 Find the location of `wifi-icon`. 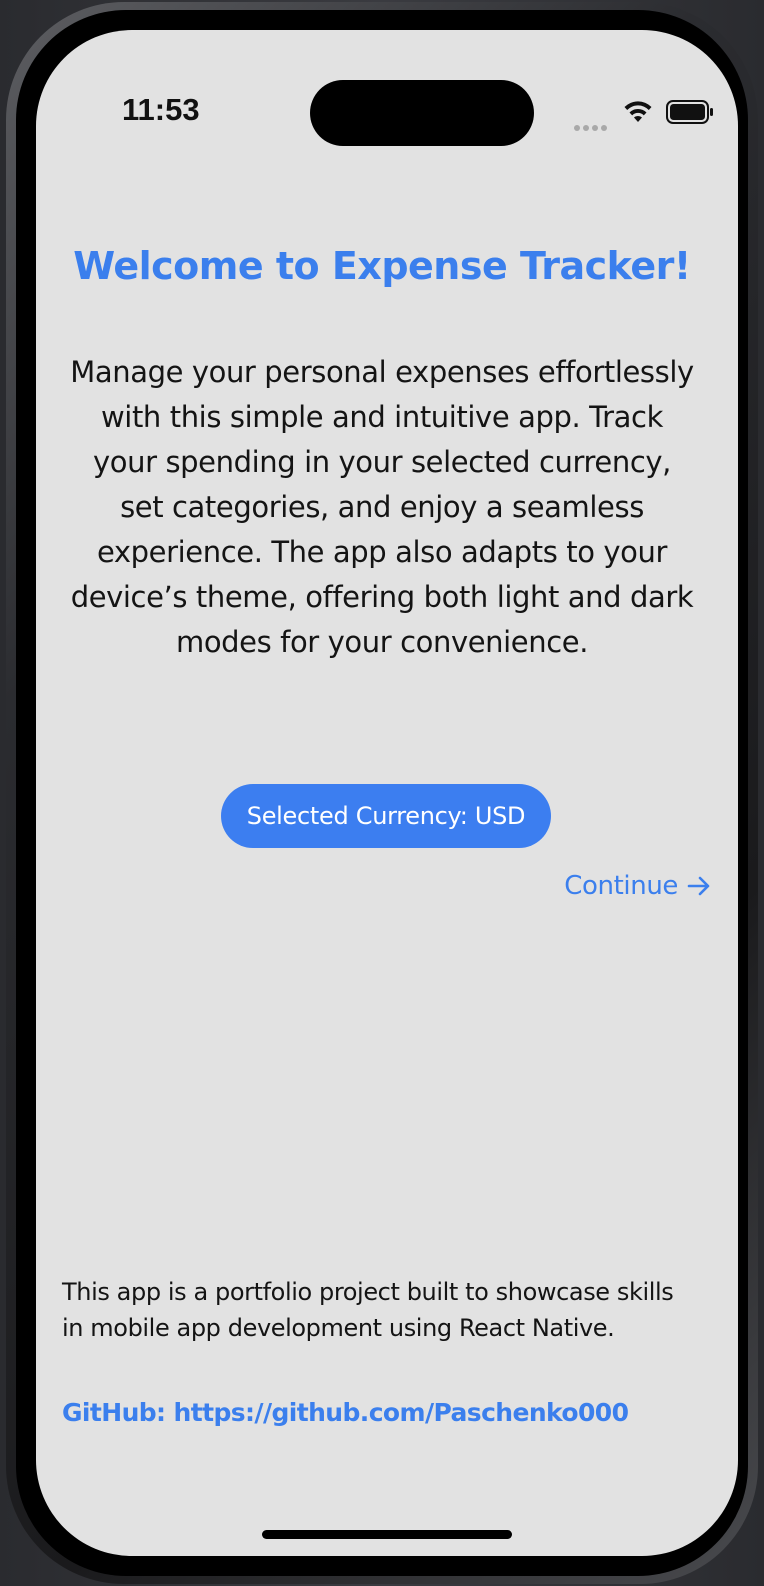

wifi-icon is located at coordinates (638, 111).